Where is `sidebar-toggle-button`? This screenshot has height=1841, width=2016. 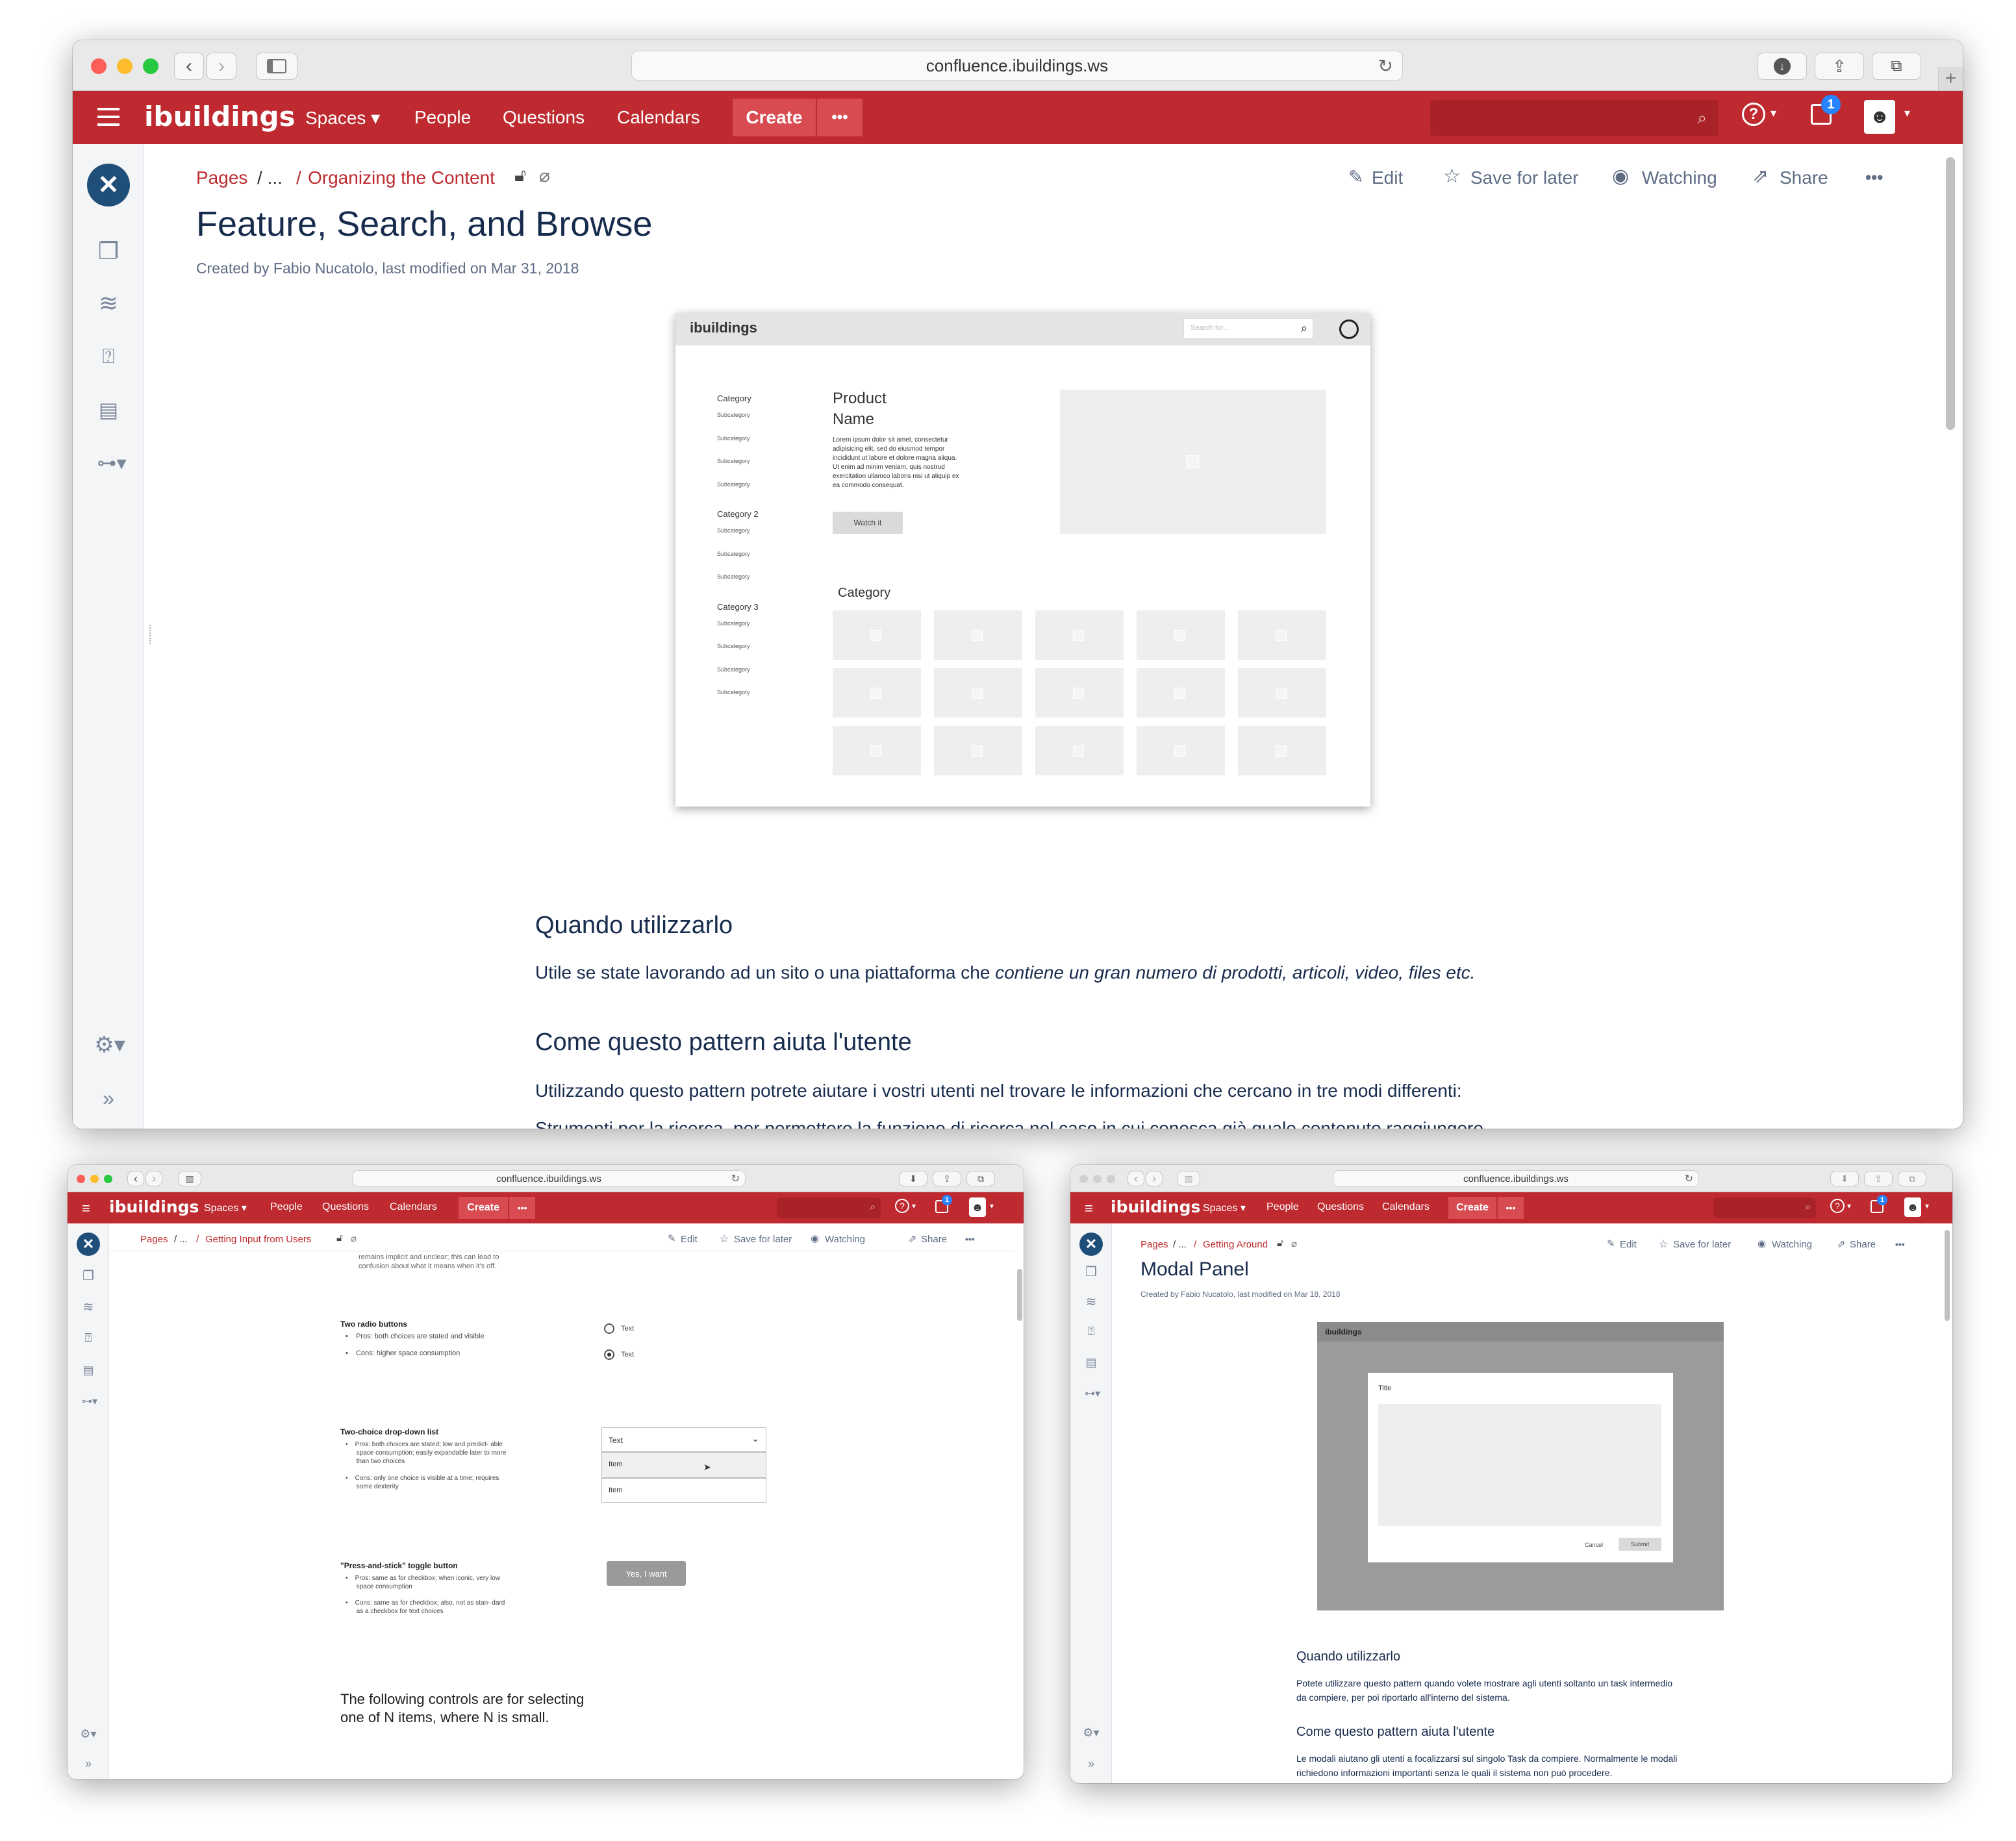
sidebar-toggle-button is located at coordinates (276, 66).